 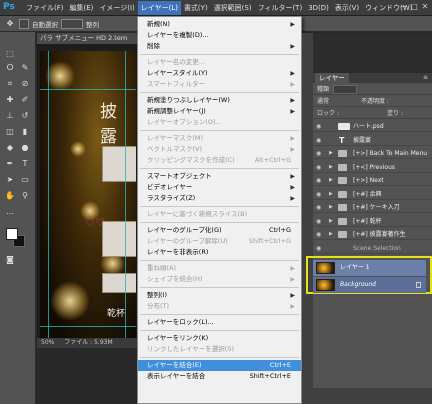 What do you see at coordinates (372, 207) in the screenshot?
I see `layer-row: ◉ ▶ [+#] ケーキ入刀` at bounding box center [372, 207].